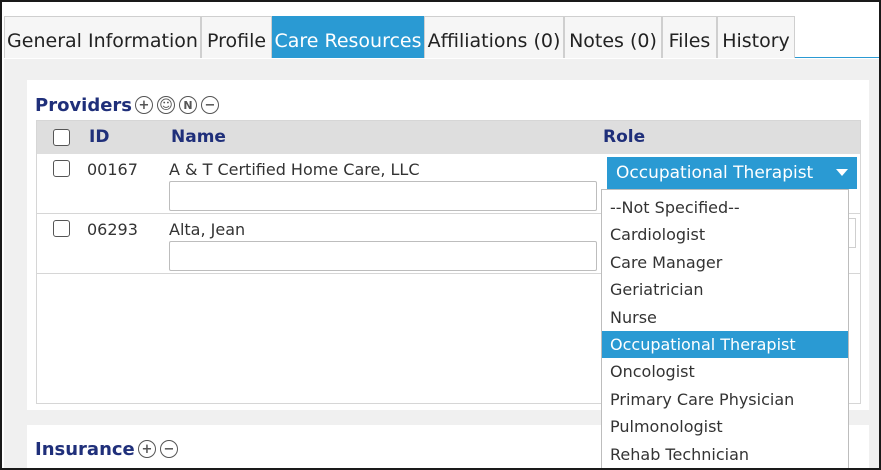  Describe the element at coordinates (112, 169) in the screenshot. I see `provider-id: 00167` at that location.